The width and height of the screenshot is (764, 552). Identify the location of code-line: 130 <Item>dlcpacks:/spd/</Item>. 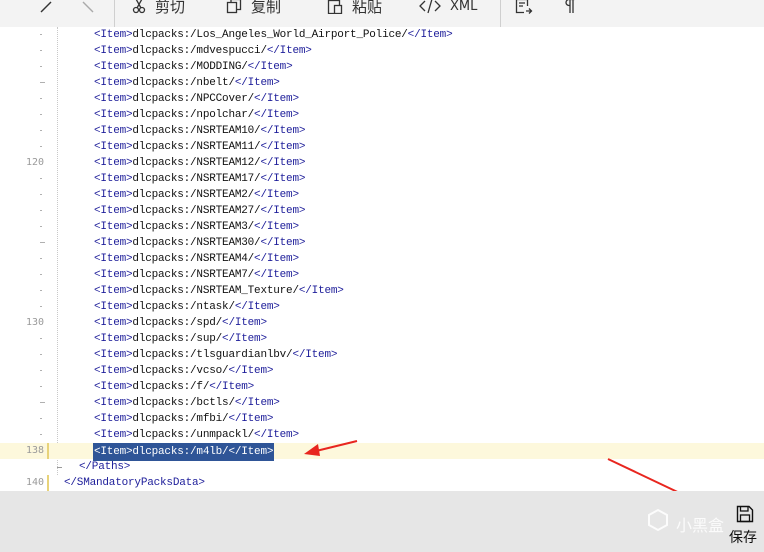
(382, 323).